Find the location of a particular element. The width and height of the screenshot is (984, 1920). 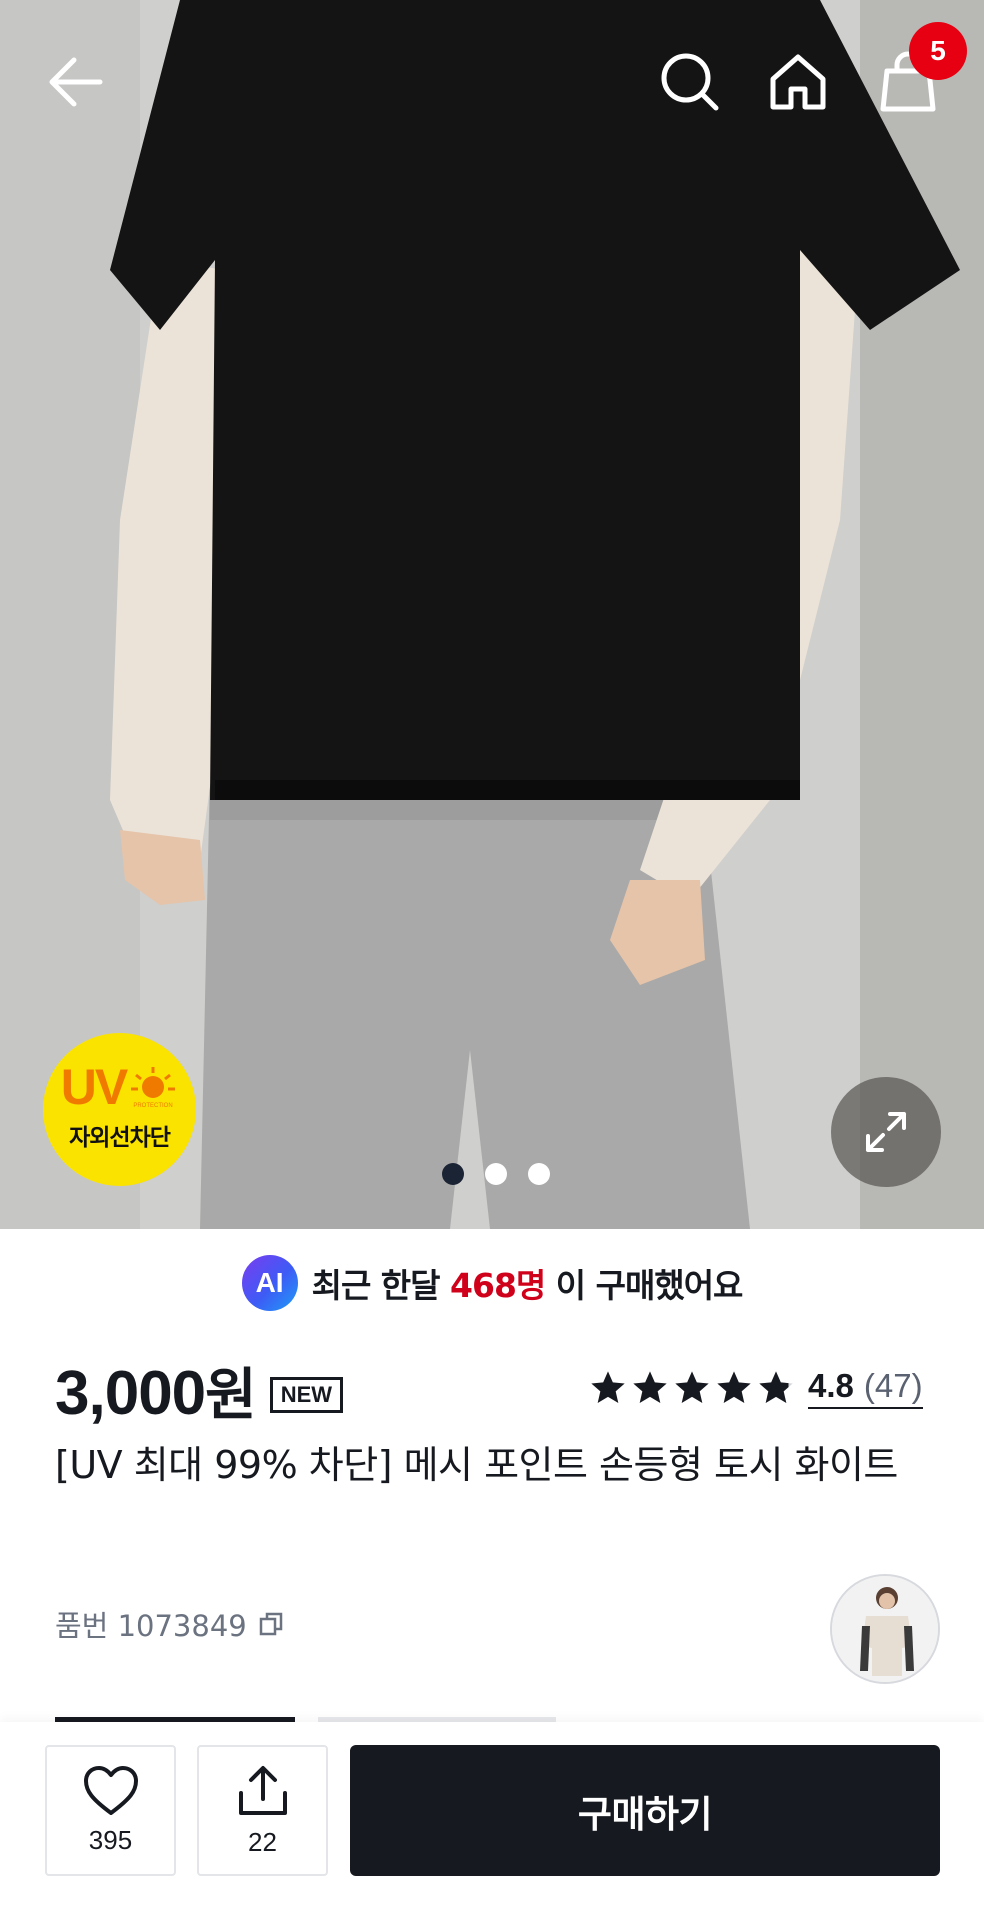

buy-button: 구매하기 is located at coordinates (645, 1810).